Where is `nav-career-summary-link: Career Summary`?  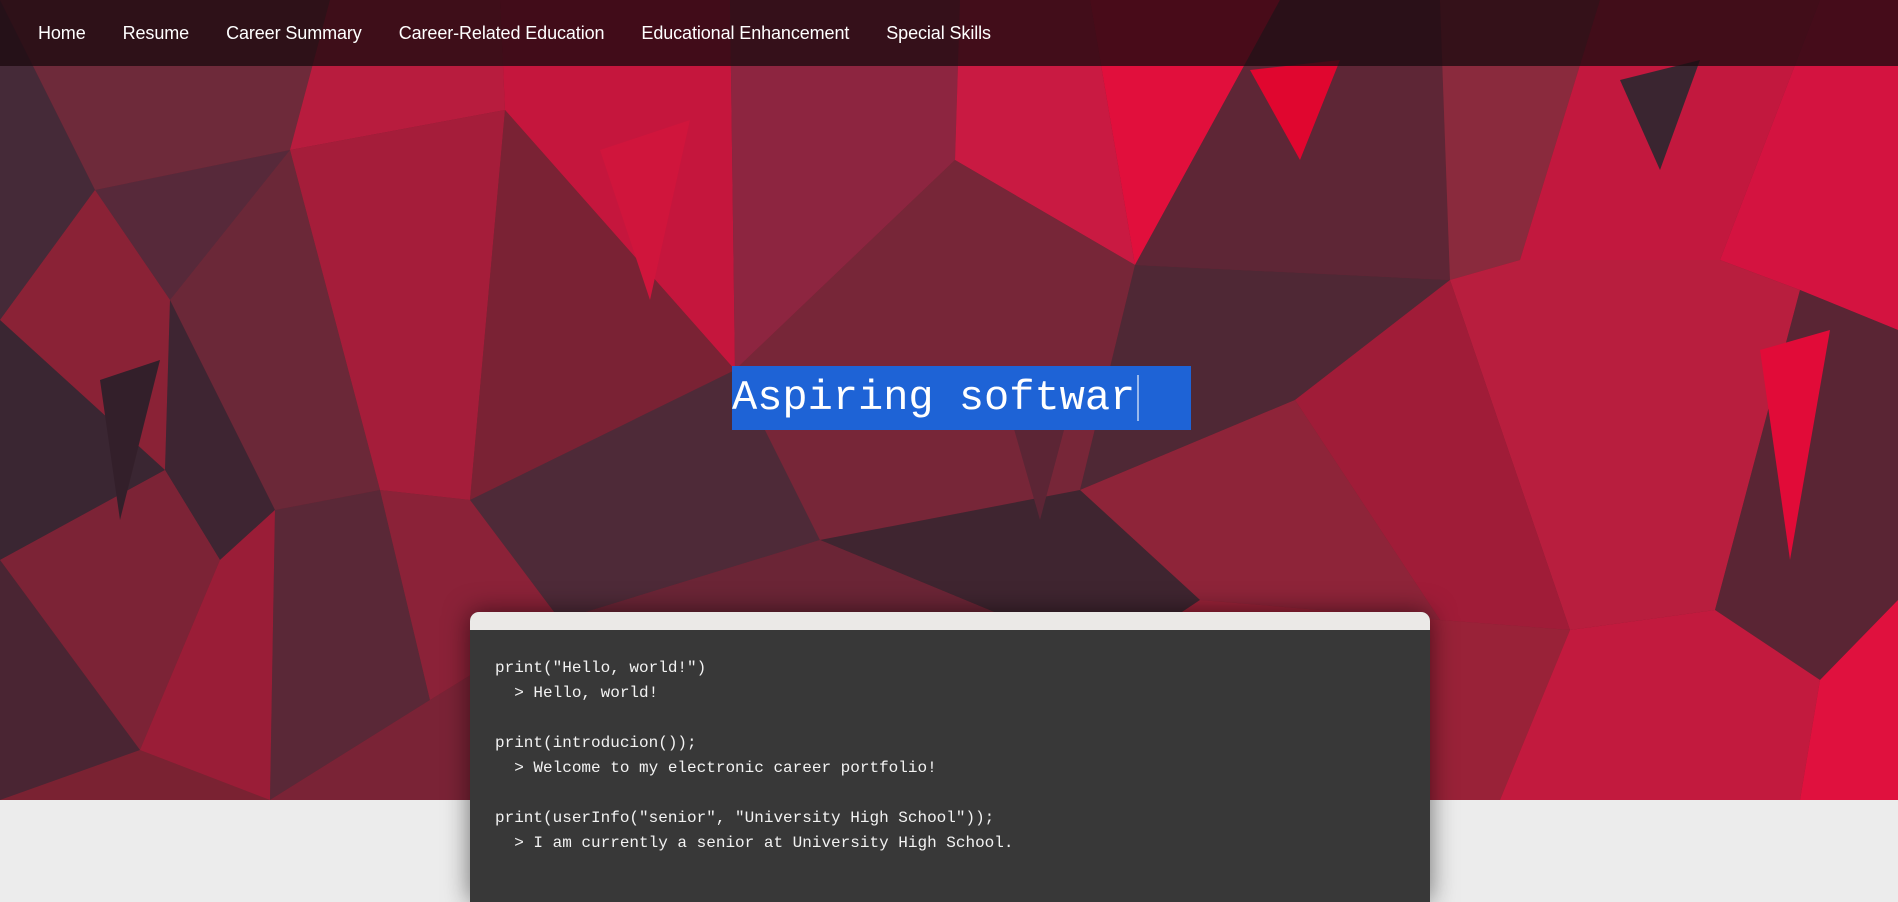
nav-career-summary-link: Career Summary is located at coordinates (294, 33).